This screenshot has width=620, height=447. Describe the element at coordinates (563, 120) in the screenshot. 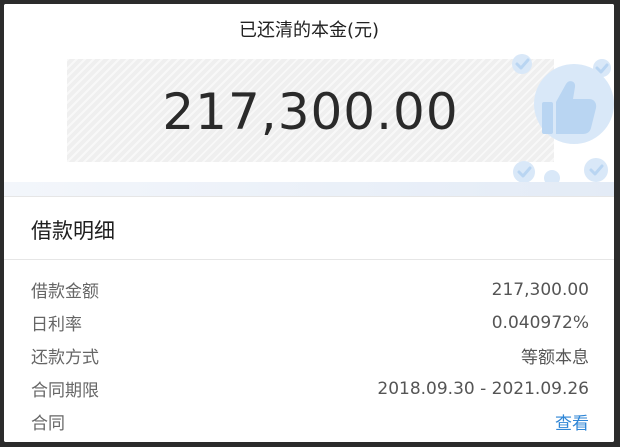

I see `thumbs-up-decoration-icon` at that location.